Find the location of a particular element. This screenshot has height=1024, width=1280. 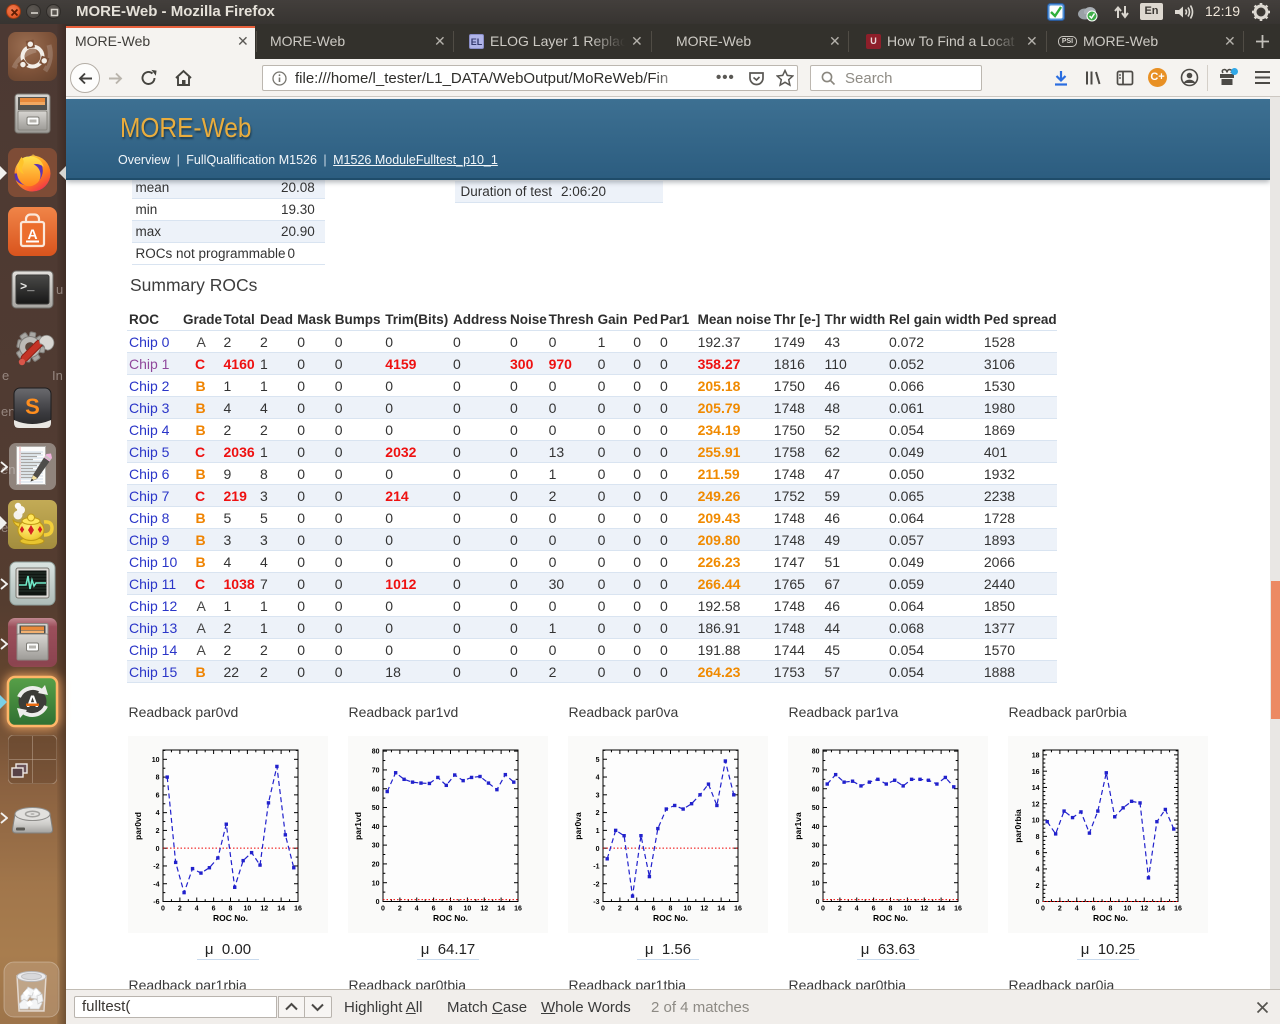

svg-text: 5 is located at coordinates (598, 760).